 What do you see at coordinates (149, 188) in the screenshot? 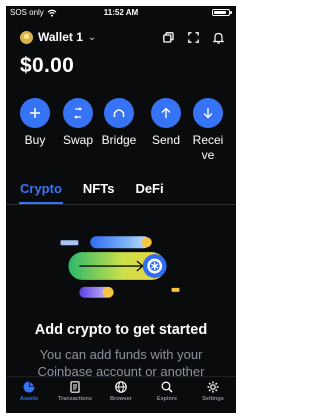
I see `tab-defi: DeFi` at bounding box center [149, 188].